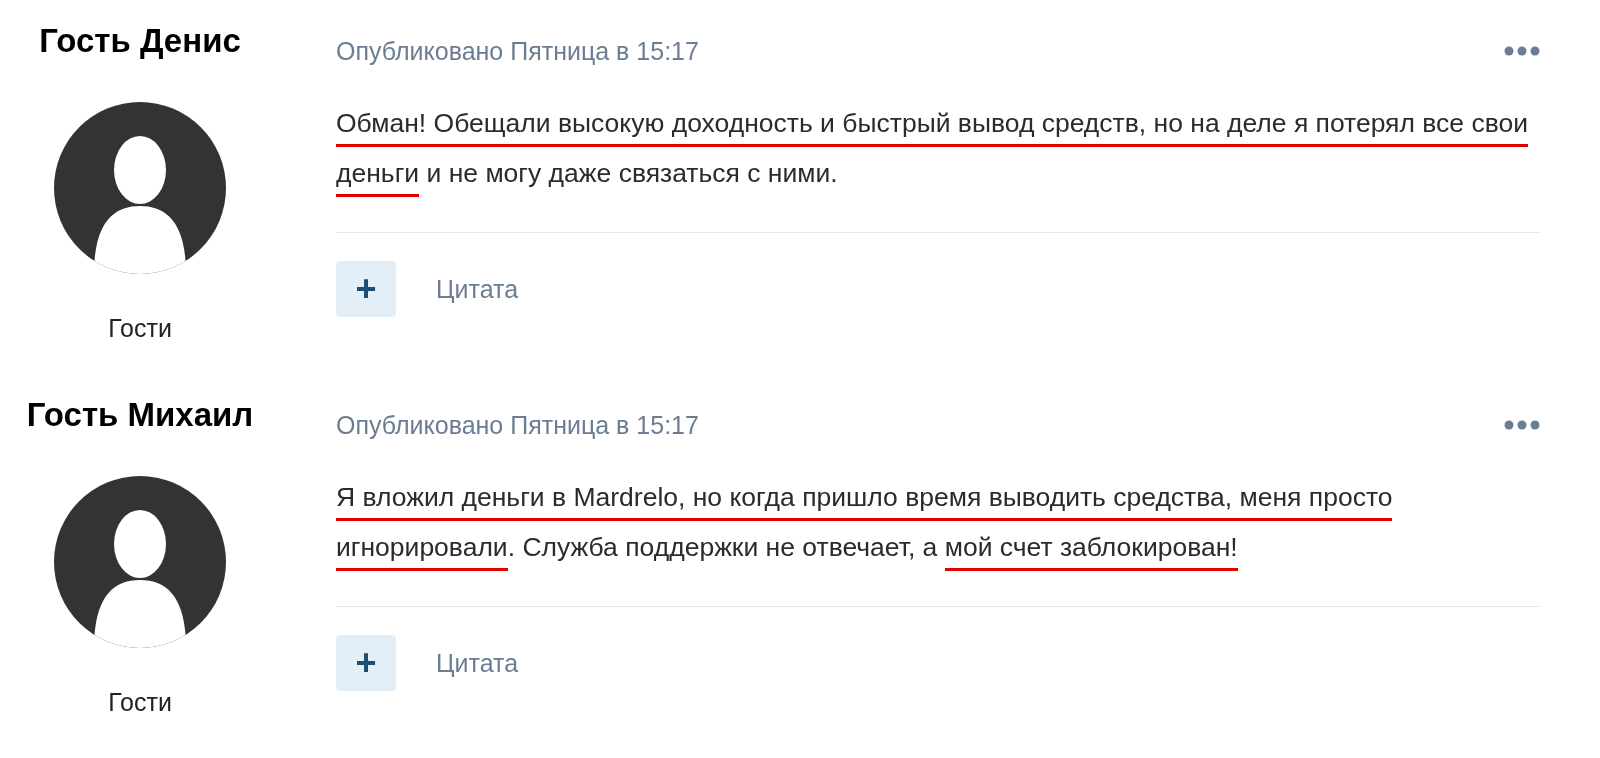  I want to click on author-name: Гость Денис, so click(140, 41).